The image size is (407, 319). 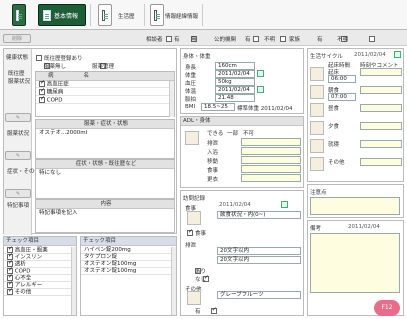 What do you see at coordinates (317, 146) in the screenshot?
I see `bed-icon` at bounding box center [317, 146].